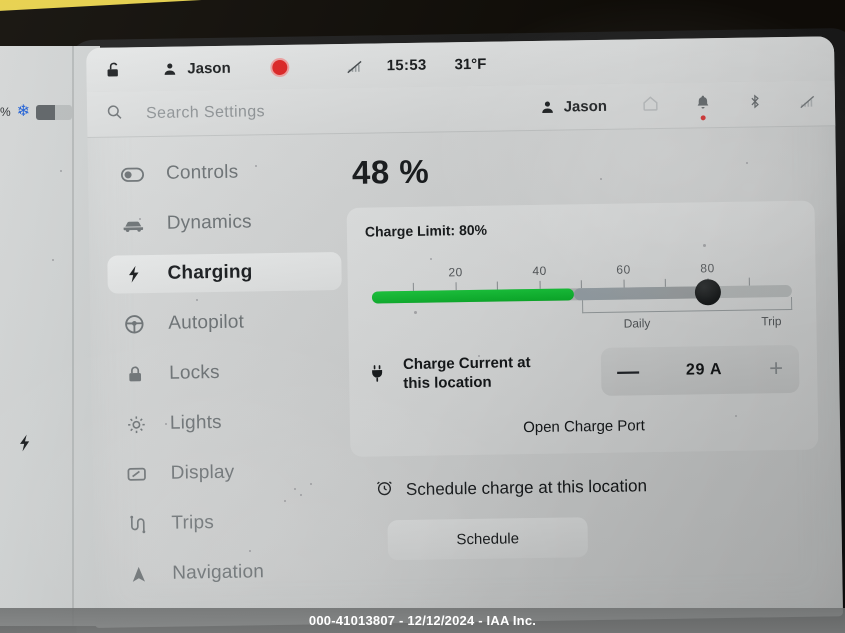  Describe the element at coordinates (807, 103) in the screenshot. I see `wifi-off-icon` at that location.